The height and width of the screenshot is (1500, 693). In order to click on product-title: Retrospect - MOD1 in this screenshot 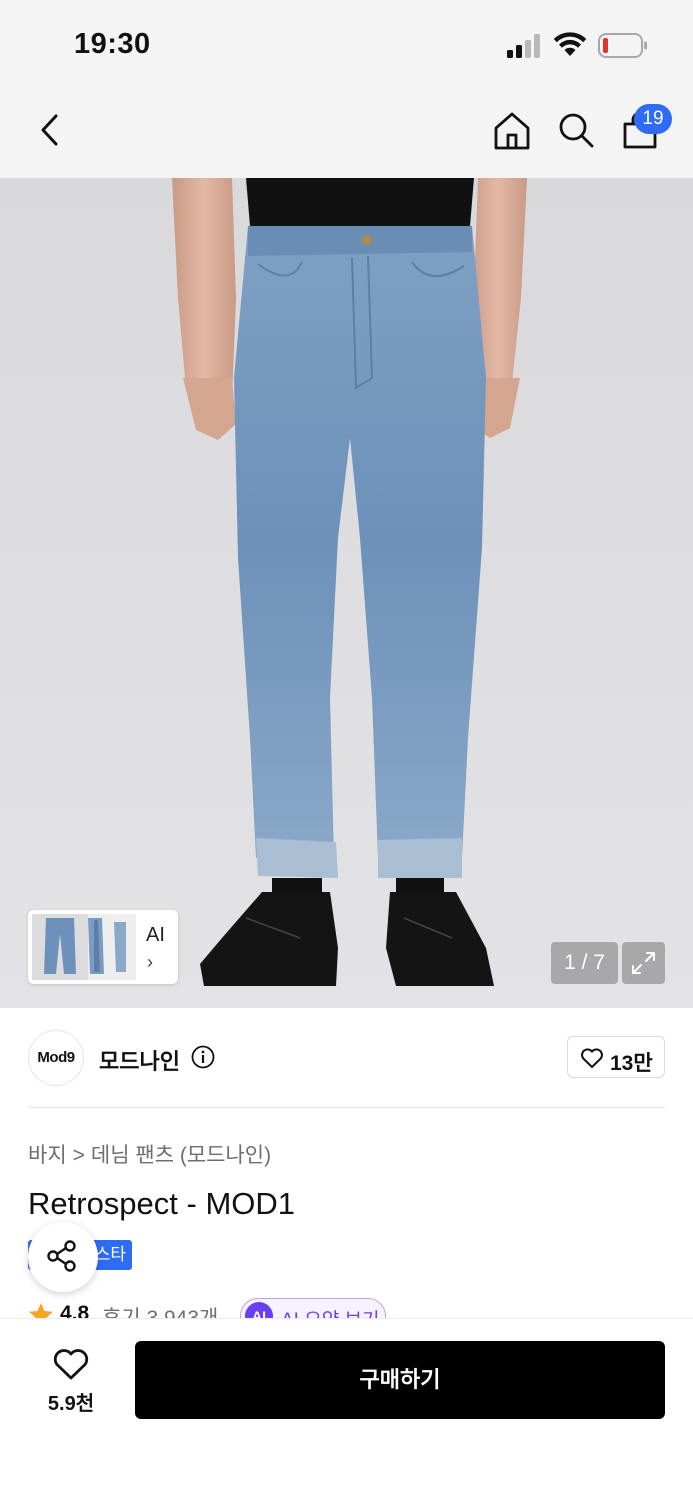, I will do `click(162, 1203)`.